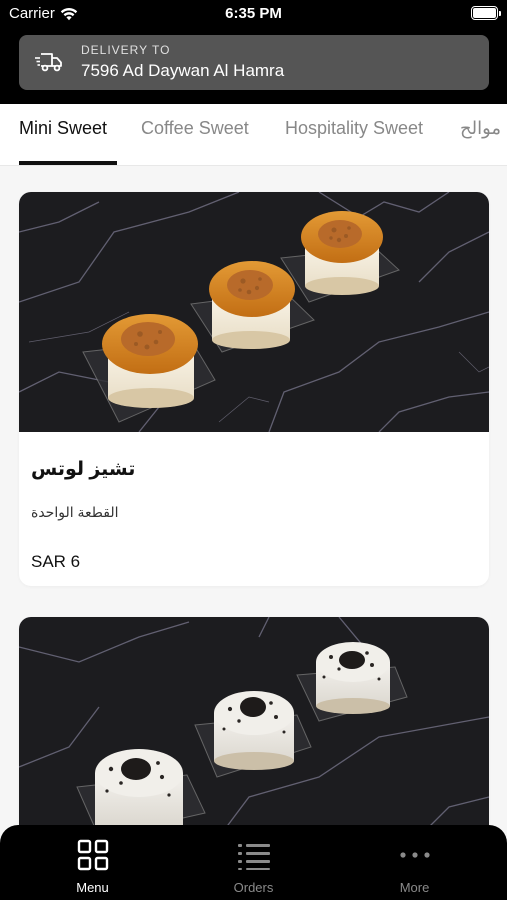 Image resolution: width=507 pixels, height=900 pixels. I want to click on delivery-address: 7596 Ad Daywan Al Hamra, so click(183, 70).